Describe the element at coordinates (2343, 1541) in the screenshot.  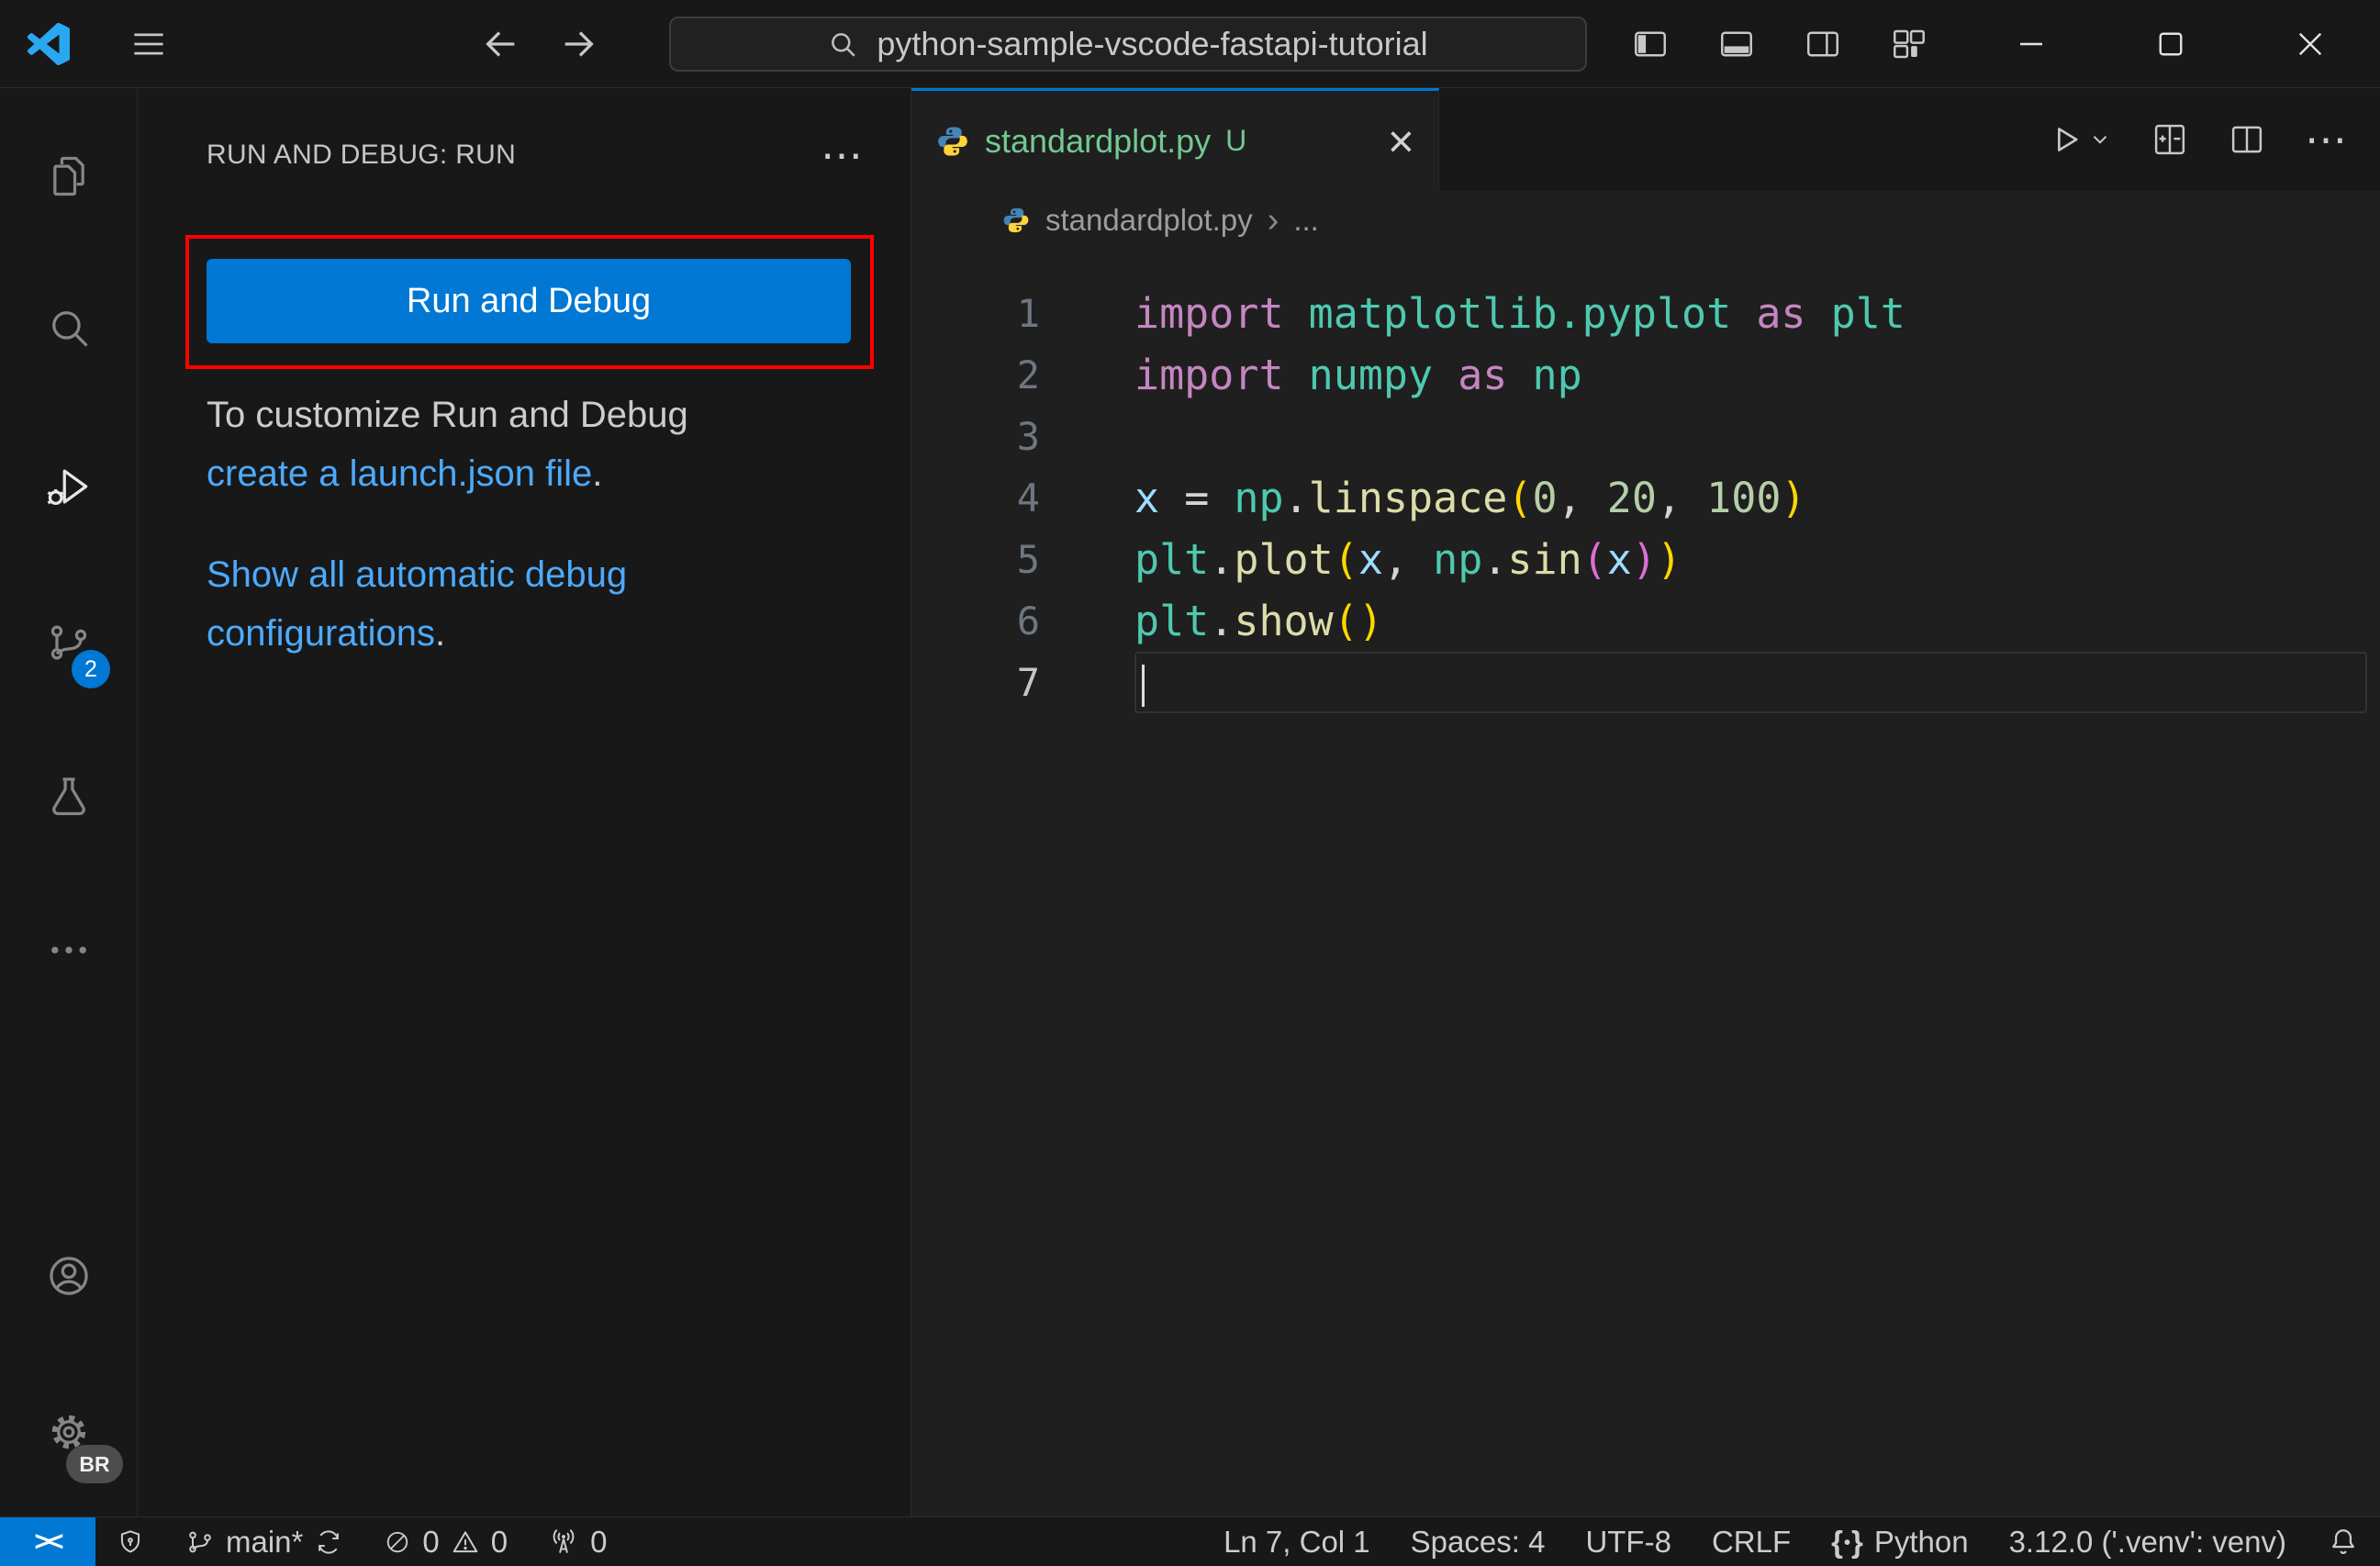
I see `notifications-bell-icon` at that location.